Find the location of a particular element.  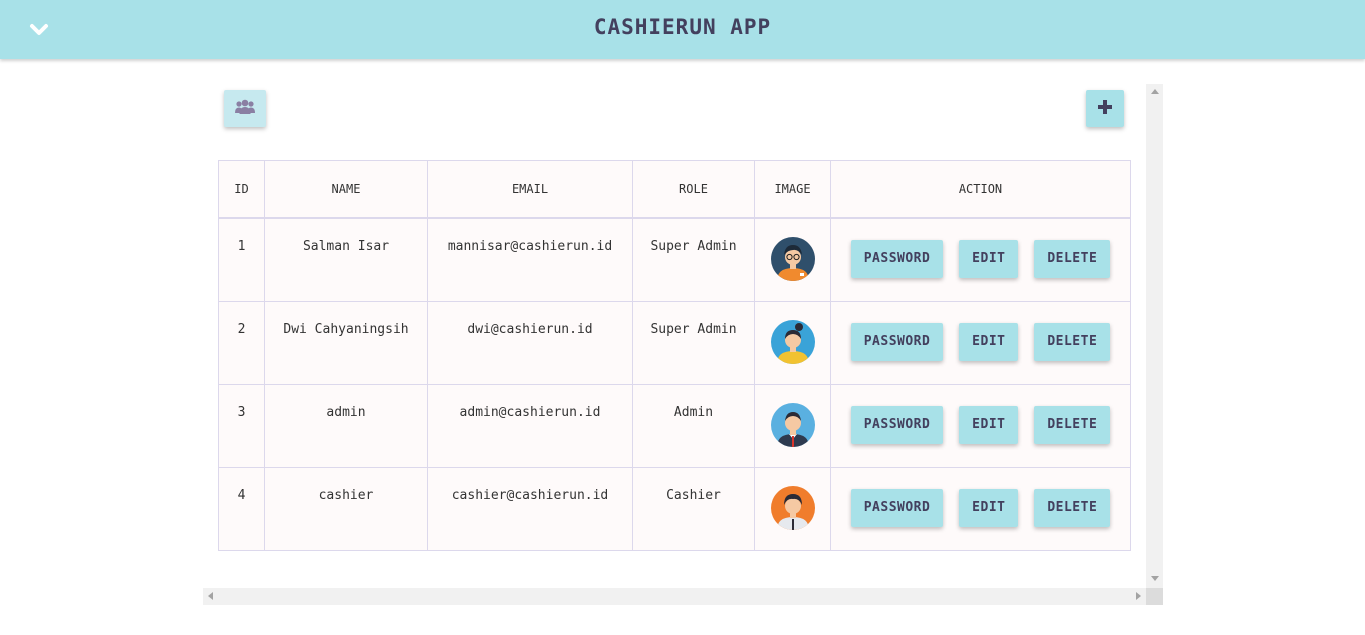

column-header-role: ROLE is located at coordinates (693, 189).